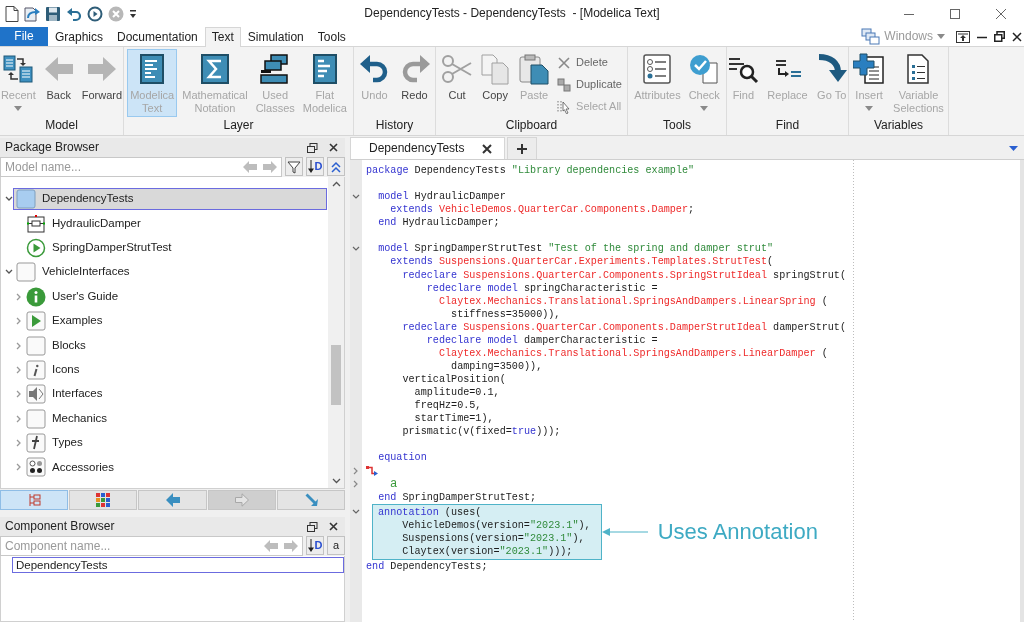 Image resolution: width=1024 pixels, height=622 pixels. What do you see at coordinates (214, 69) in the screenshot?
I see `sigma-icon` at bounding box center [214, 69].